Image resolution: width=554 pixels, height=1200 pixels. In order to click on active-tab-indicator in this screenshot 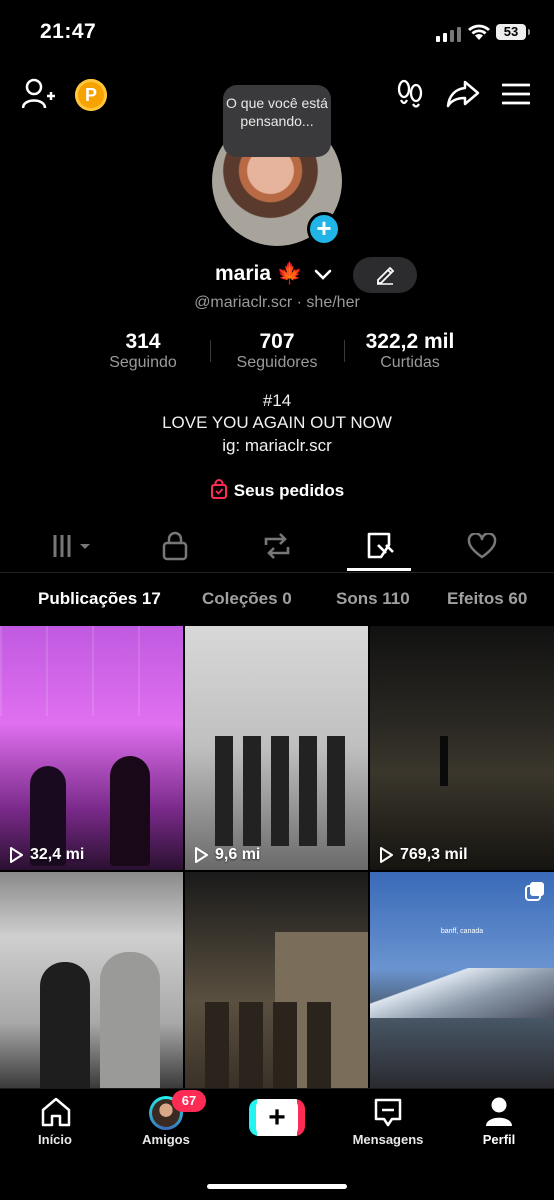, I will do `click(379, 569)`.